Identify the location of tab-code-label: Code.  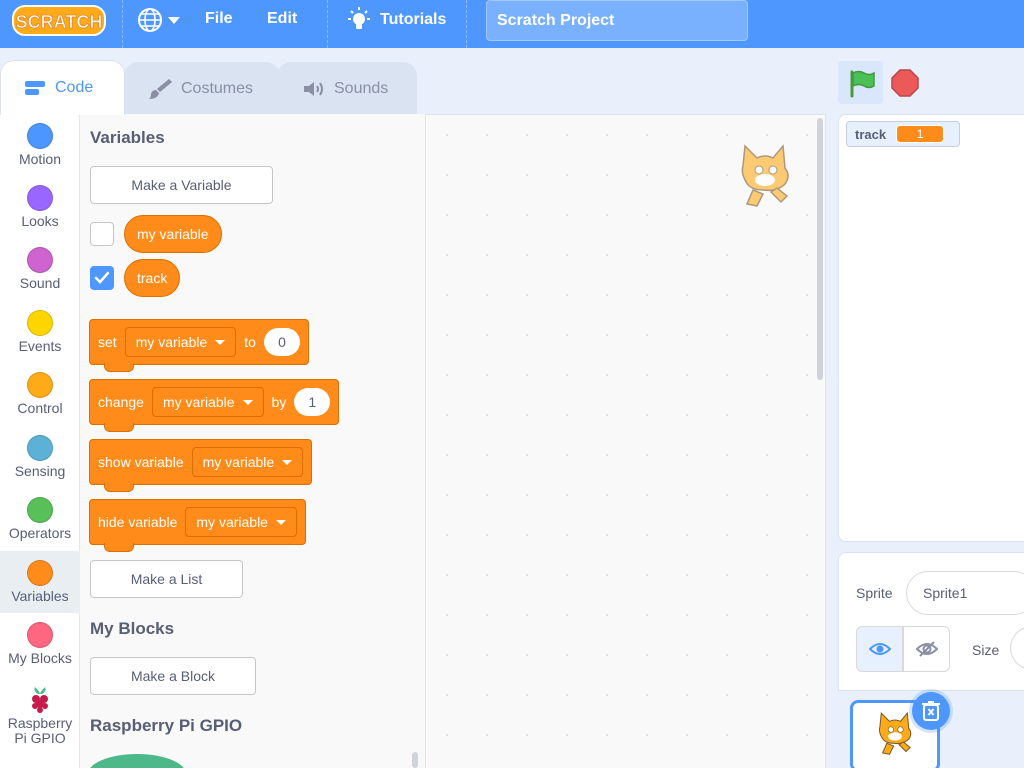
(74, 87).